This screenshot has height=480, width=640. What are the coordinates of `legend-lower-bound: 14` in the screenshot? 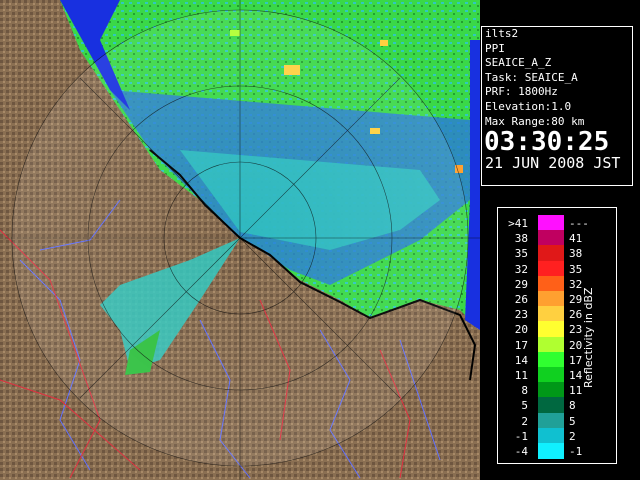 It's located at (521, 360).